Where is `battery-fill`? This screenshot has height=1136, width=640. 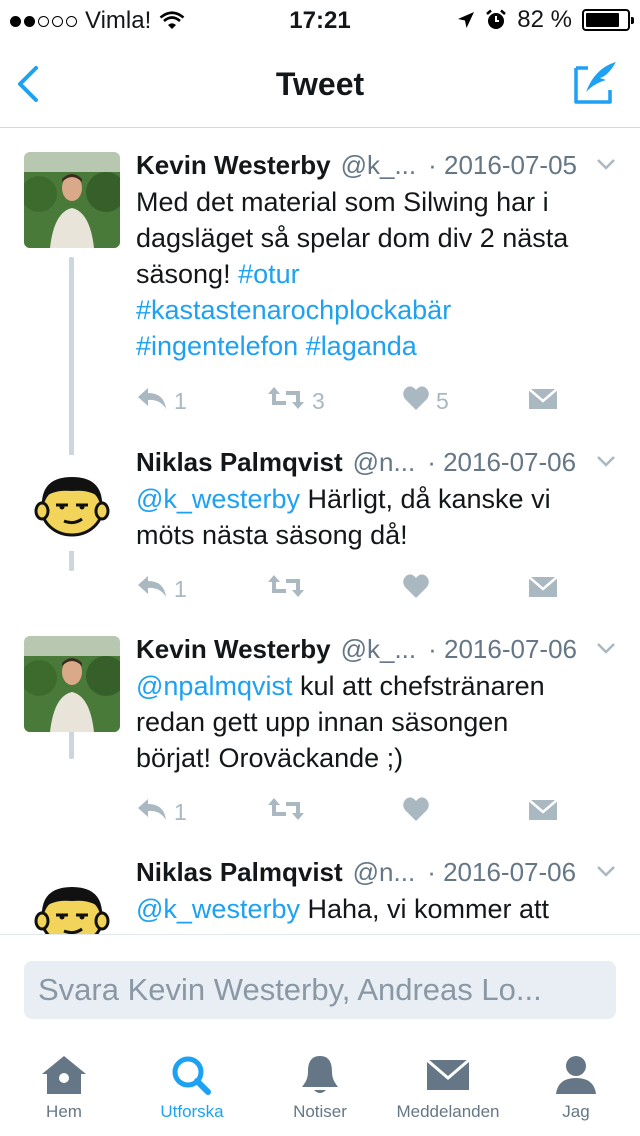
battery-fill is located at coordinates (602, 20).